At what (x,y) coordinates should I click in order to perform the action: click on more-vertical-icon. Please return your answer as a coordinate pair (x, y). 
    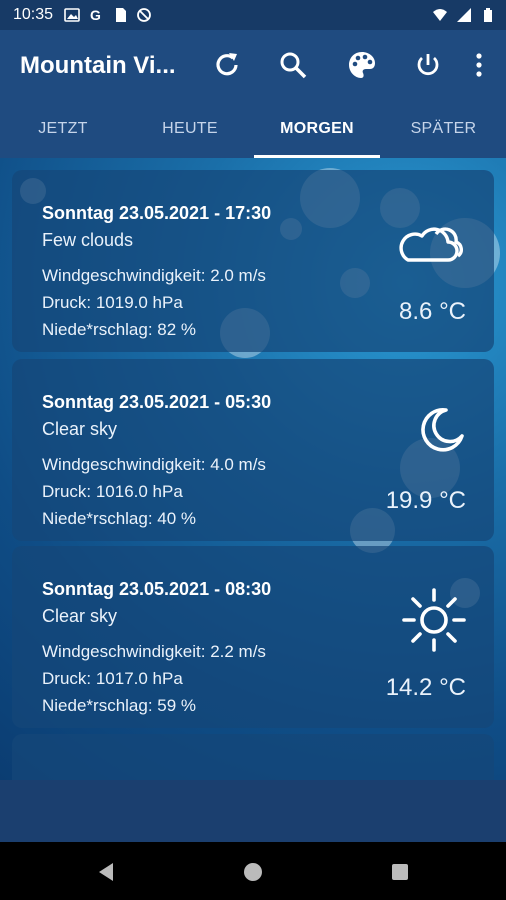
    Looking at the image, I should click on (479, 65).